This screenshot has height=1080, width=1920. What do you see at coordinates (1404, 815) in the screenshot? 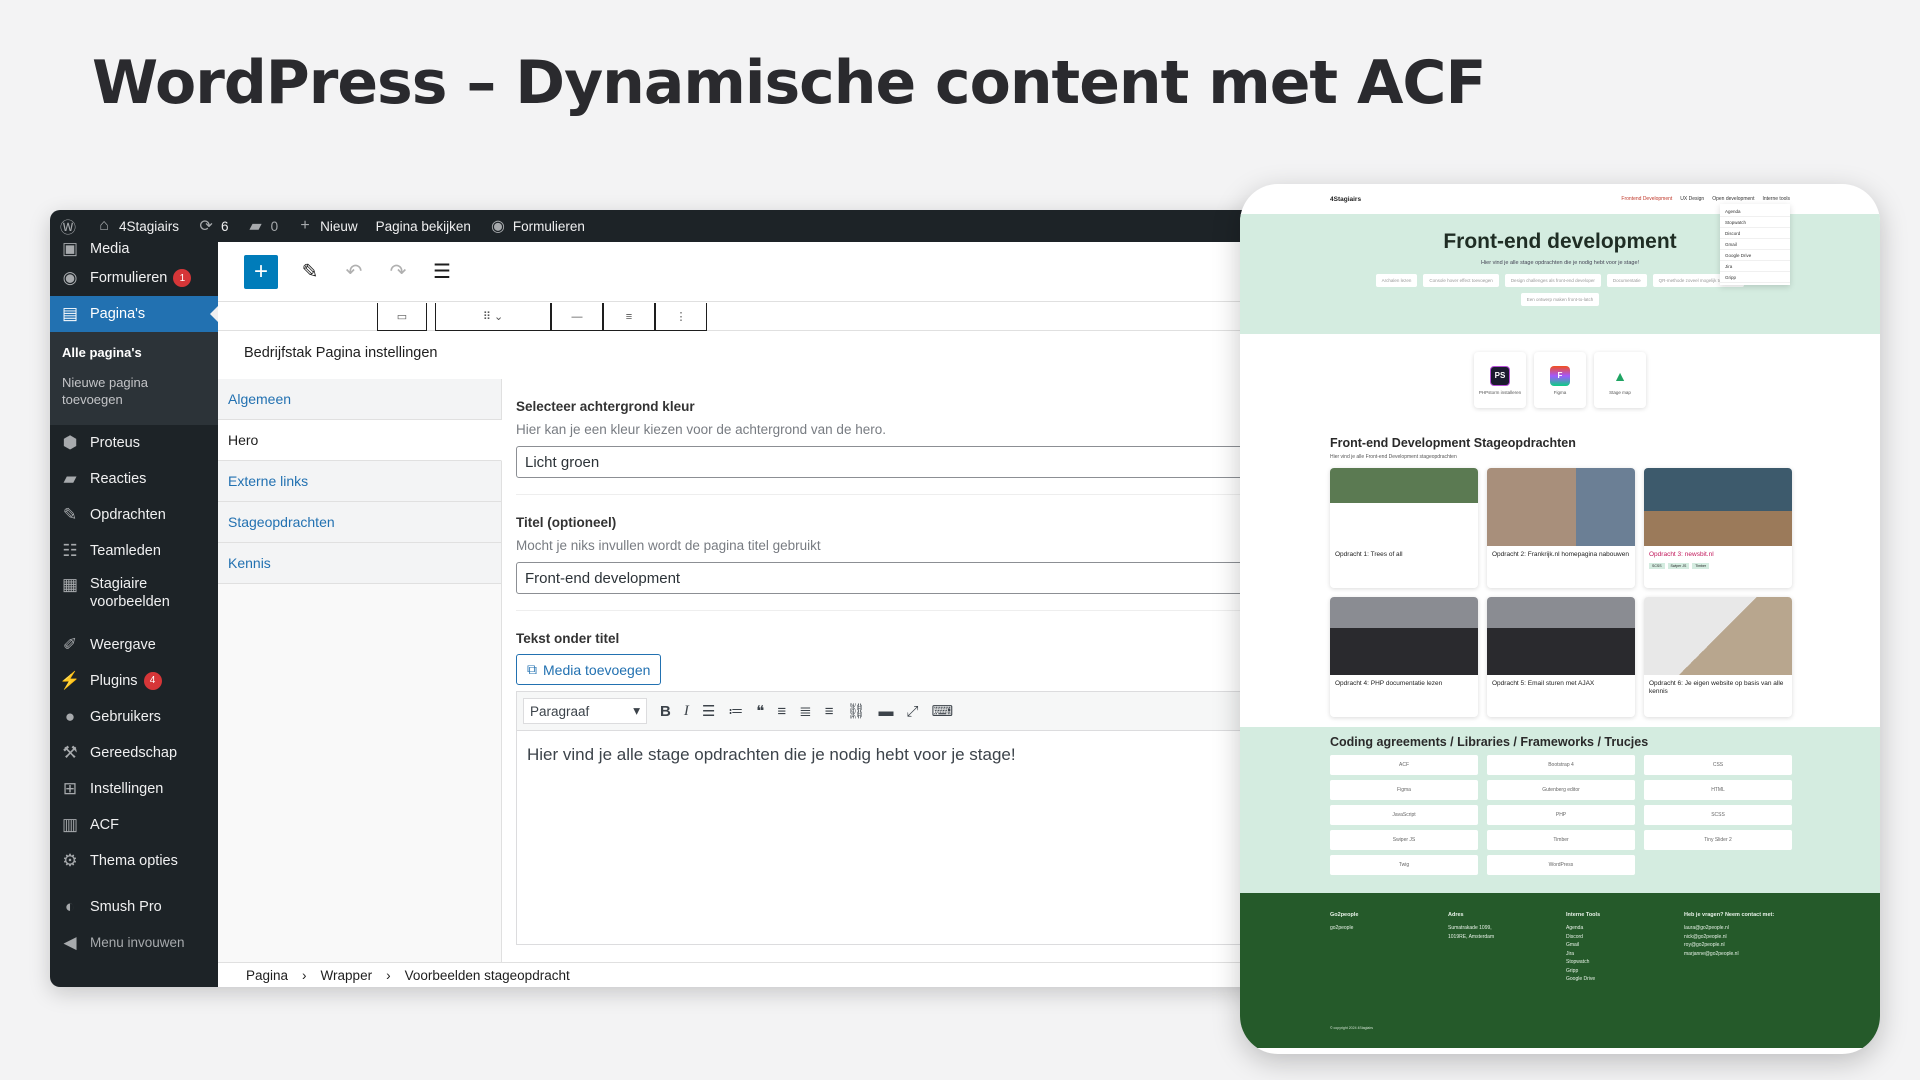
I see `agreement-item: JavaScript` at bounding box center [1404, 815].